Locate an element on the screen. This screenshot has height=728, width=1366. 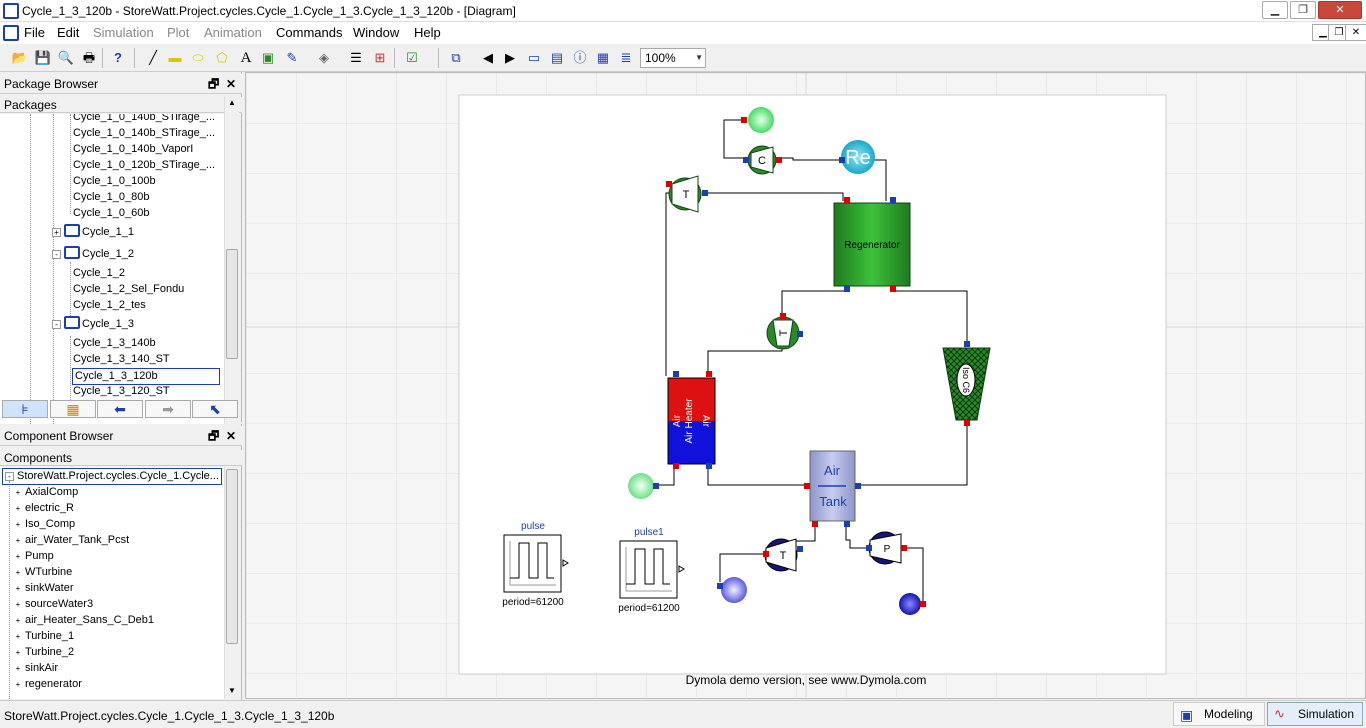
model-item: Cycle_1_0_60b is located at coordinates (111, 213).